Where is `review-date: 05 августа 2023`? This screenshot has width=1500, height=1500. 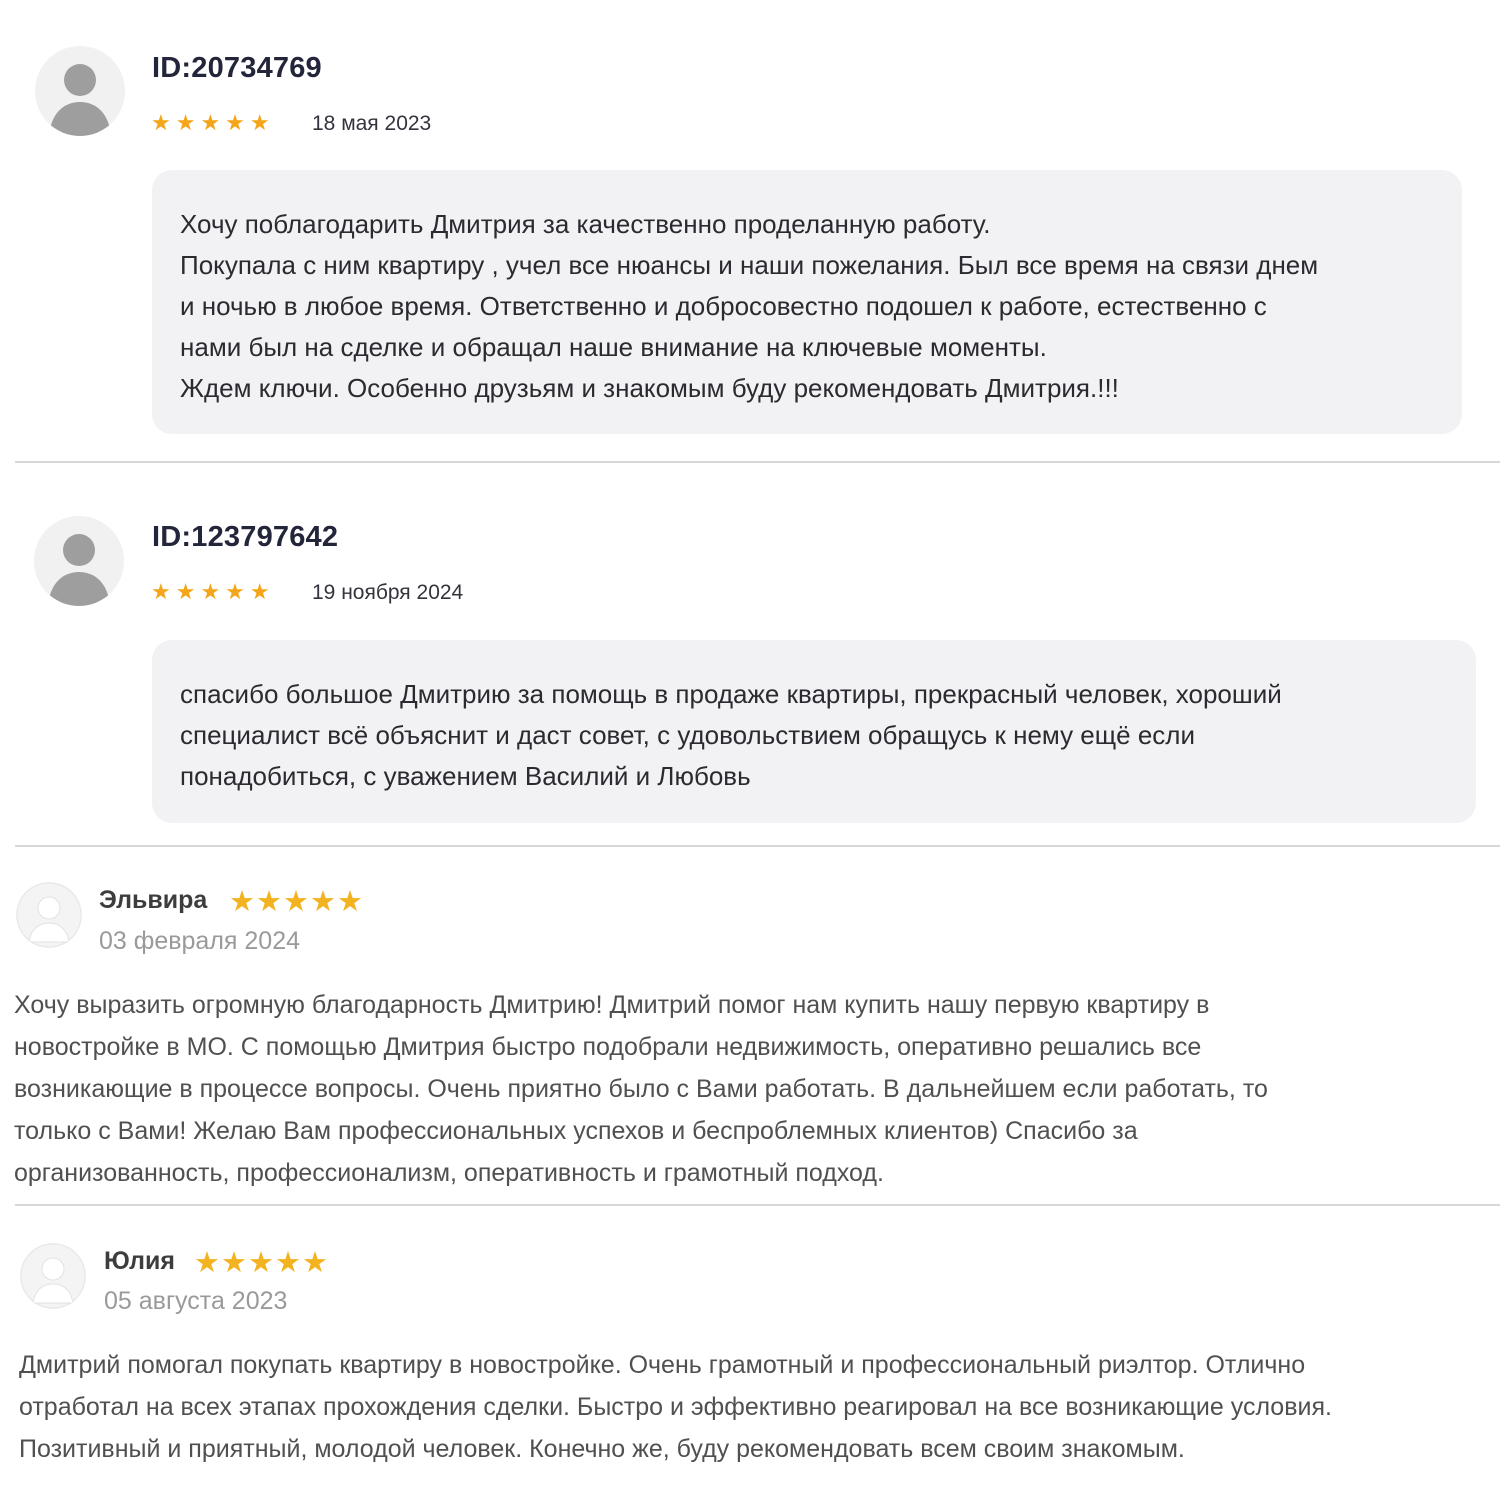
review-date: 05 августа 2023 is located at coordinates (196, 1301).